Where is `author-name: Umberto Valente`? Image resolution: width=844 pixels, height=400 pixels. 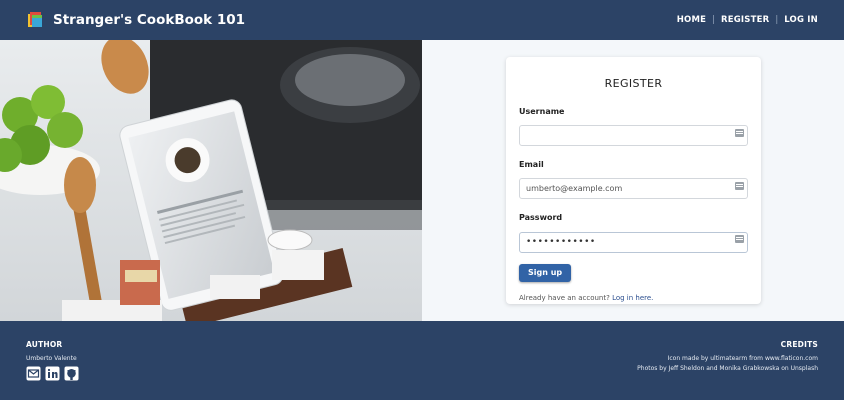 author-name: Umberto Valente is located at coordinates (51, 358).